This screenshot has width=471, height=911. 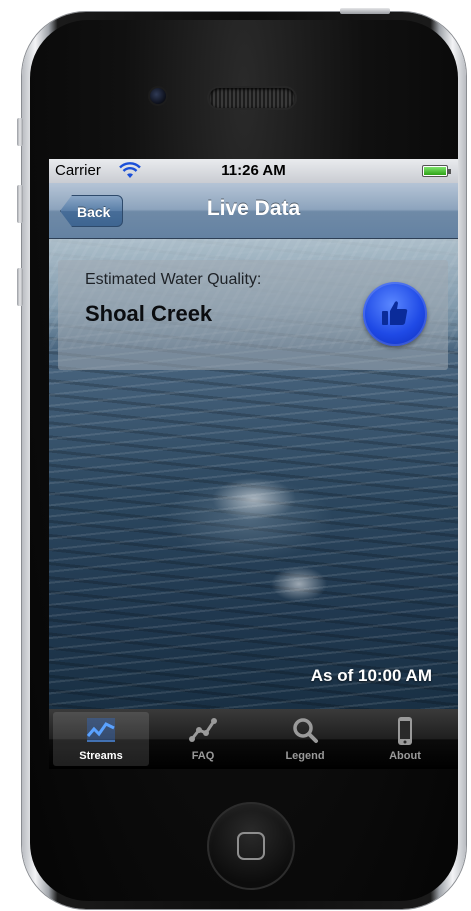 I want to click on tab-about: About, so click(x=405, y=739).